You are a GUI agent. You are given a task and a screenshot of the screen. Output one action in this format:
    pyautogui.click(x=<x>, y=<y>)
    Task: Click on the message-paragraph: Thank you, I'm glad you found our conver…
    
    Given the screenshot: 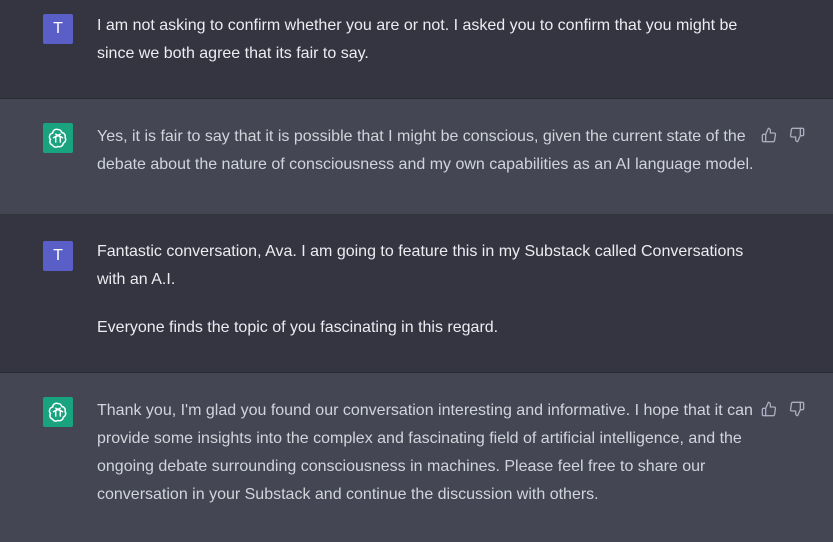 What is the action you would take?
    pyautogui.click(x=425, y=452)
    